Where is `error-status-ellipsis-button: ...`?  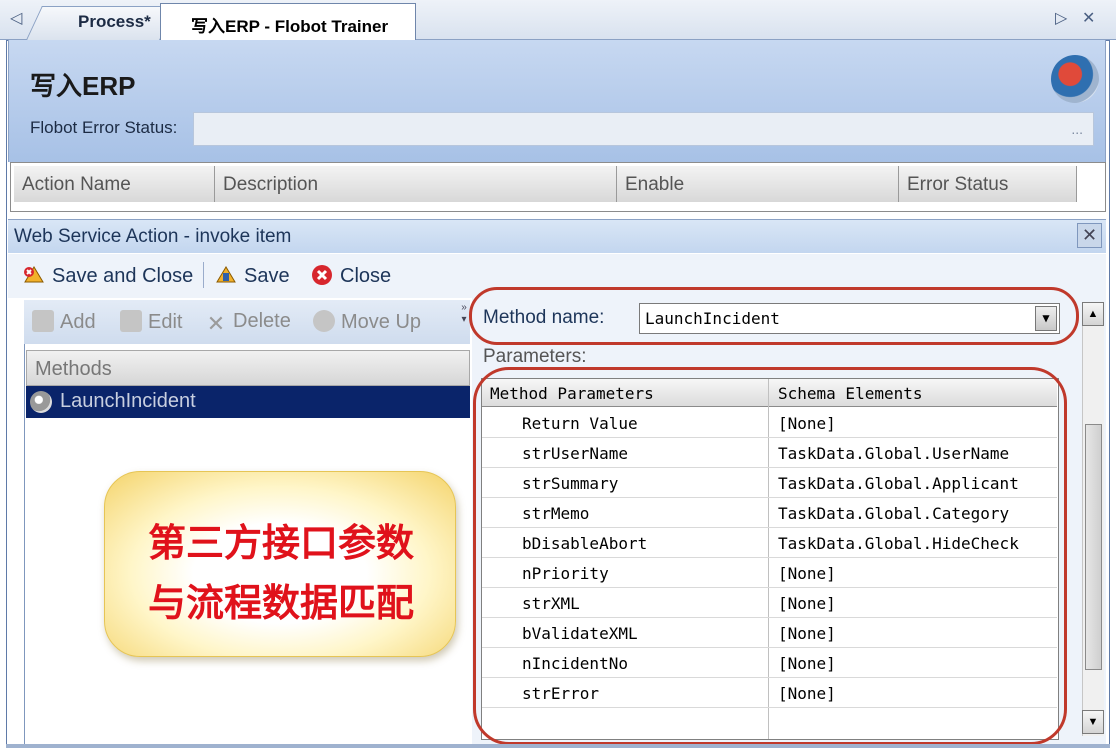 error-status-ellipsis-button: ... is located at coordinates (1077, 129).